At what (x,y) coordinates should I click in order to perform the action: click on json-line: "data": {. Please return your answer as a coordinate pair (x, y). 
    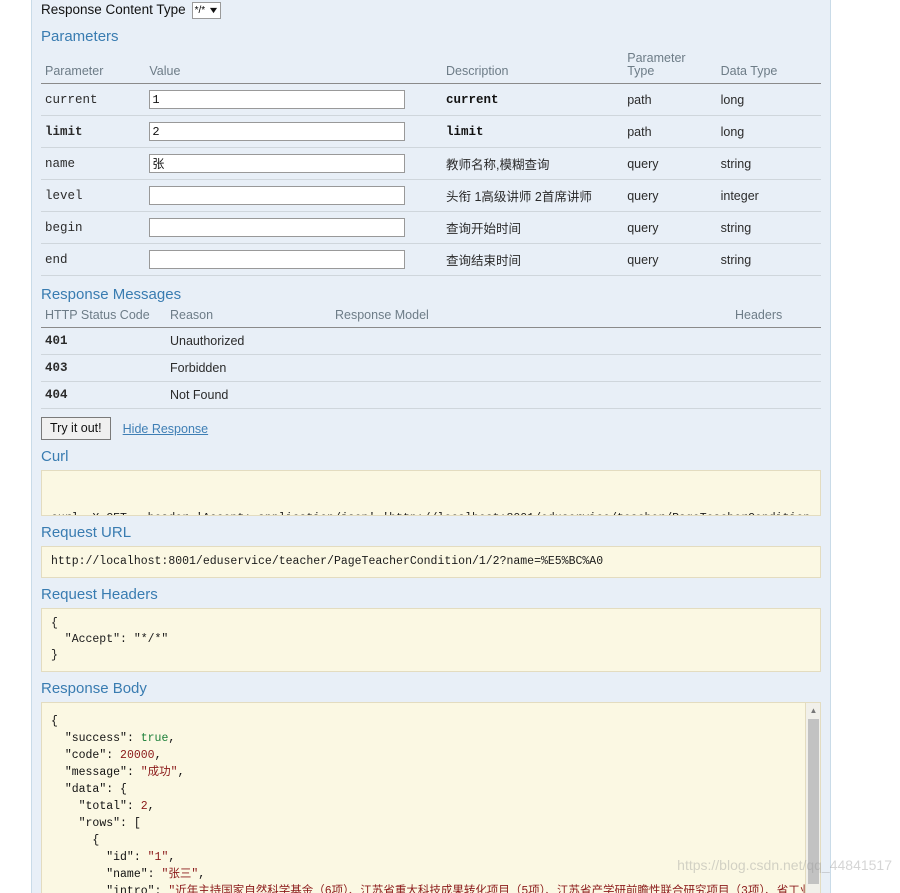
    Looking at the image, I should click on (431, 789).